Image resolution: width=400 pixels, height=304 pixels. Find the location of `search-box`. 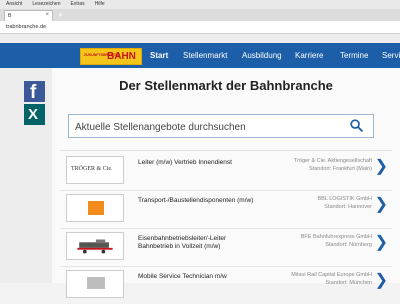

search-box is located at coordinates (221, 126).